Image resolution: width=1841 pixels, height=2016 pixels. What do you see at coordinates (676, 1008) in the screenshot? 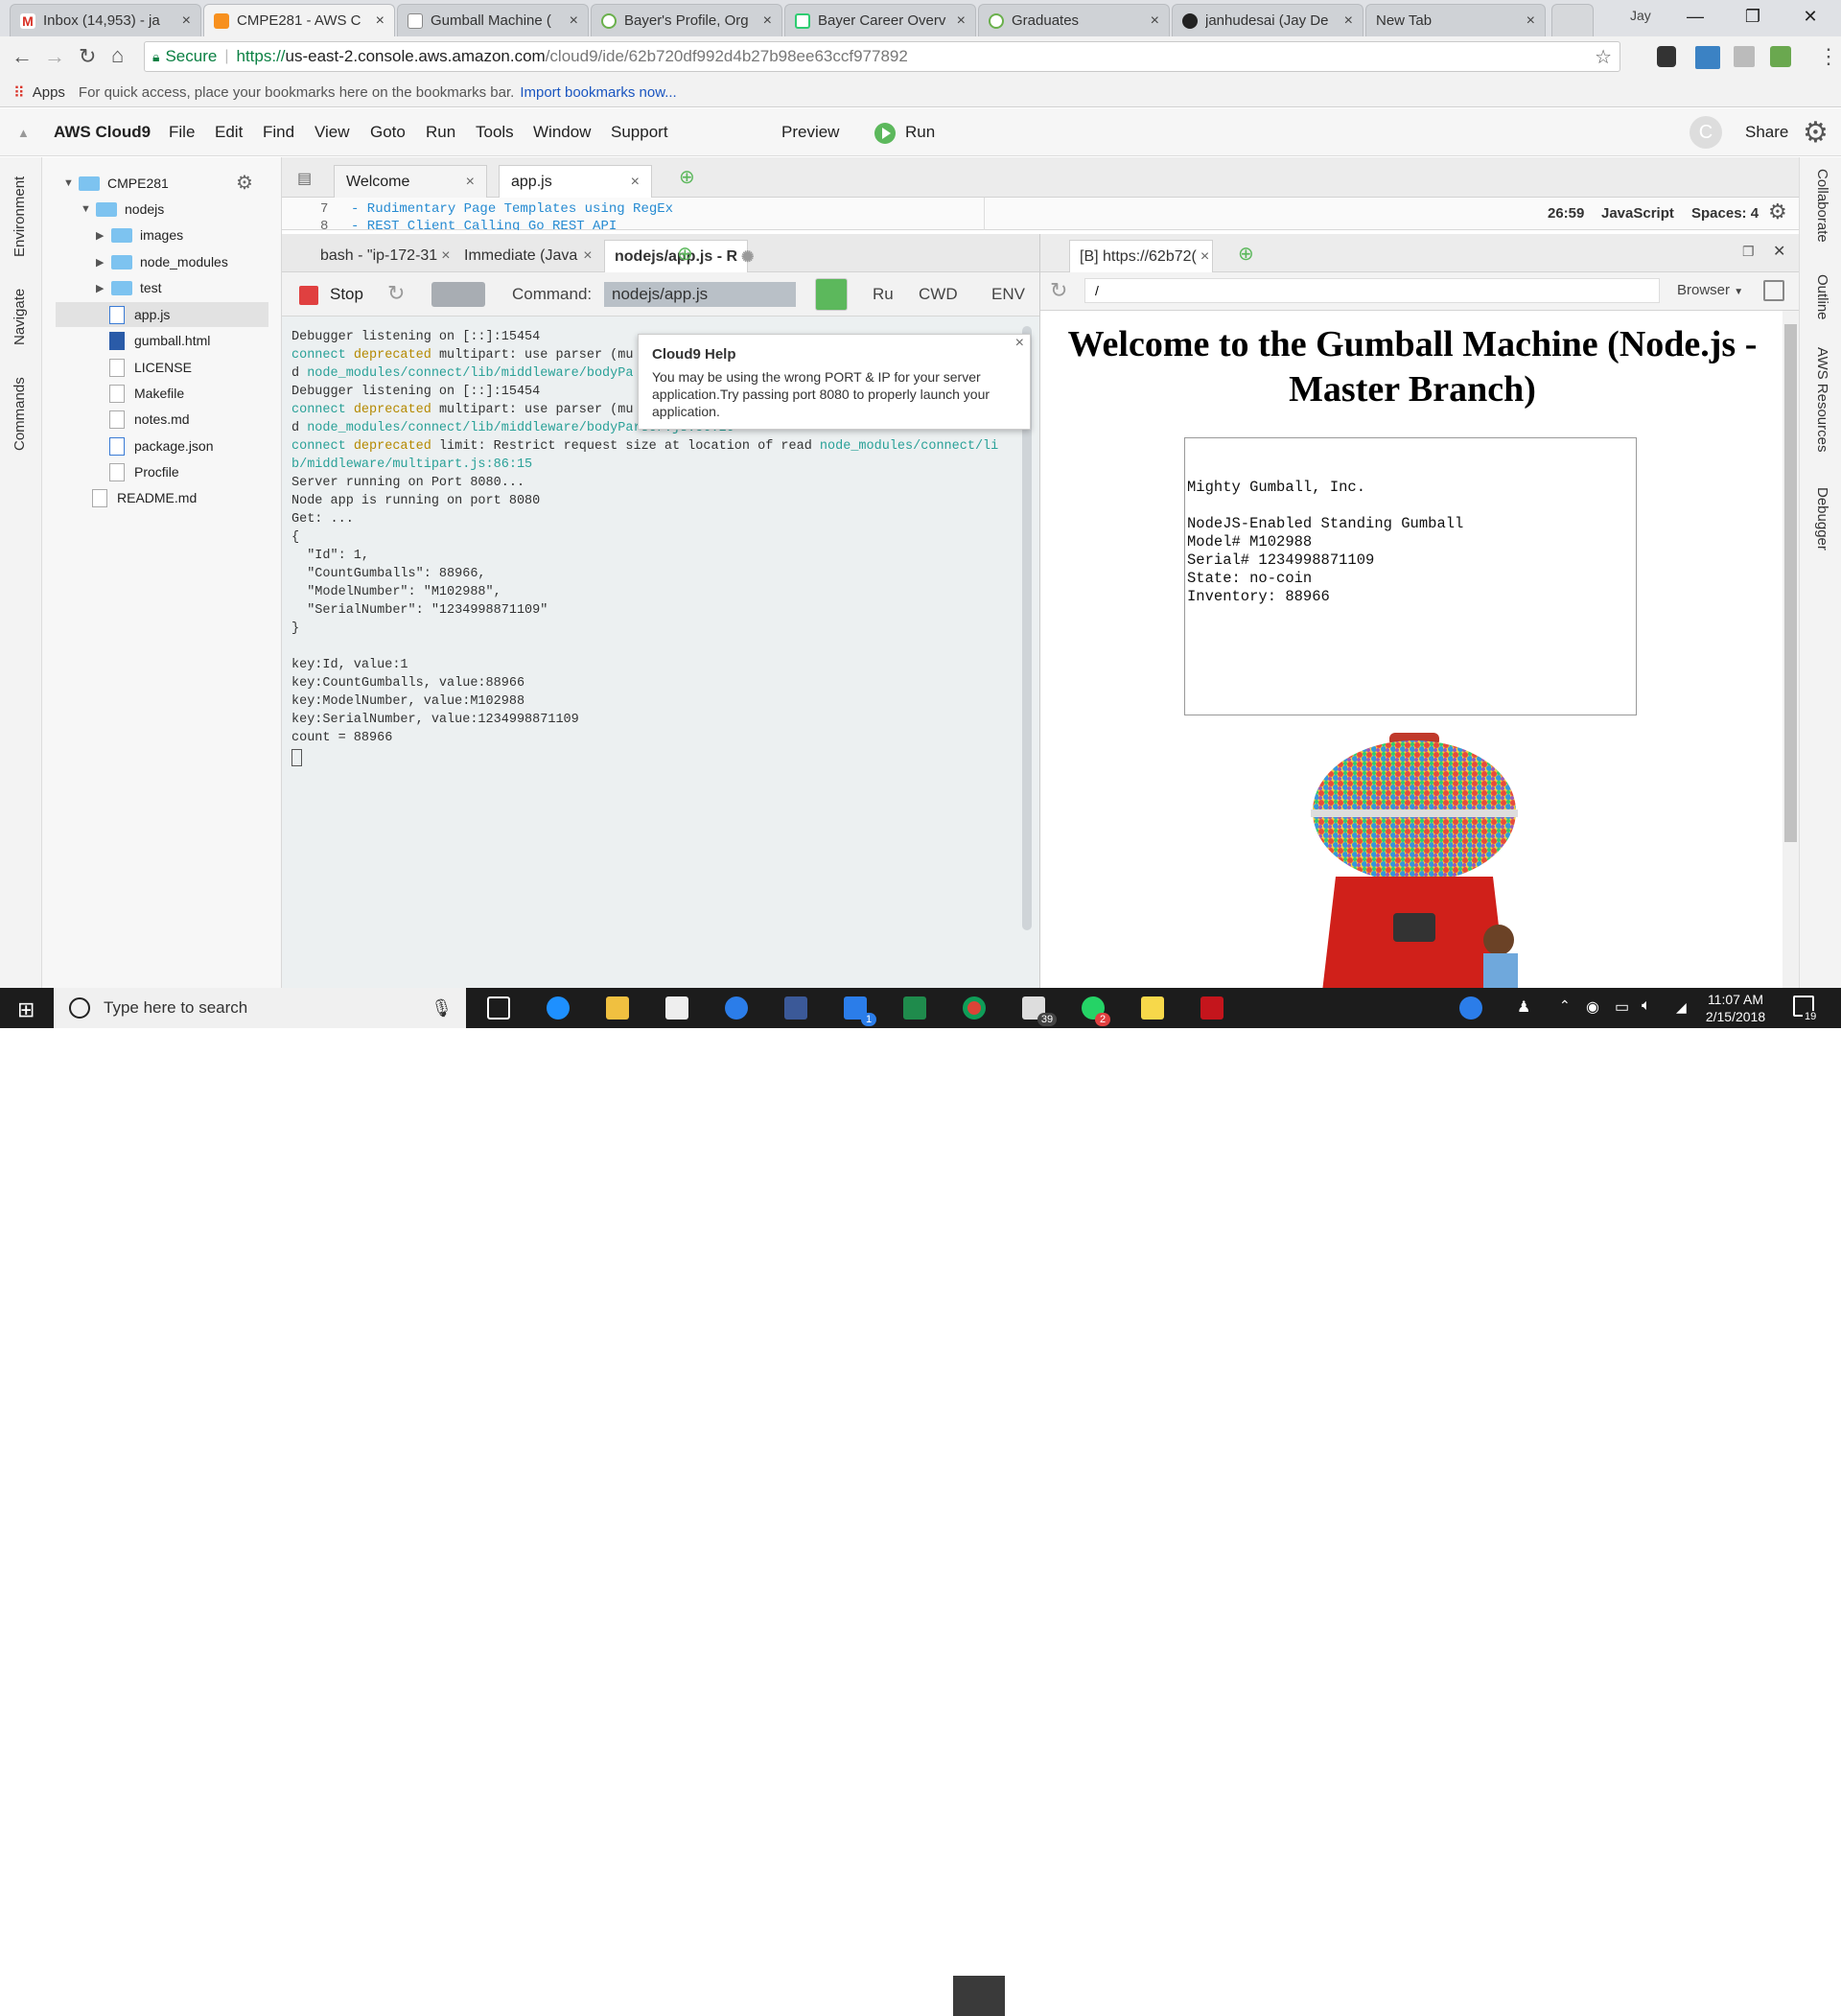
I see `store-icon` at bounding box center [676, 1008].